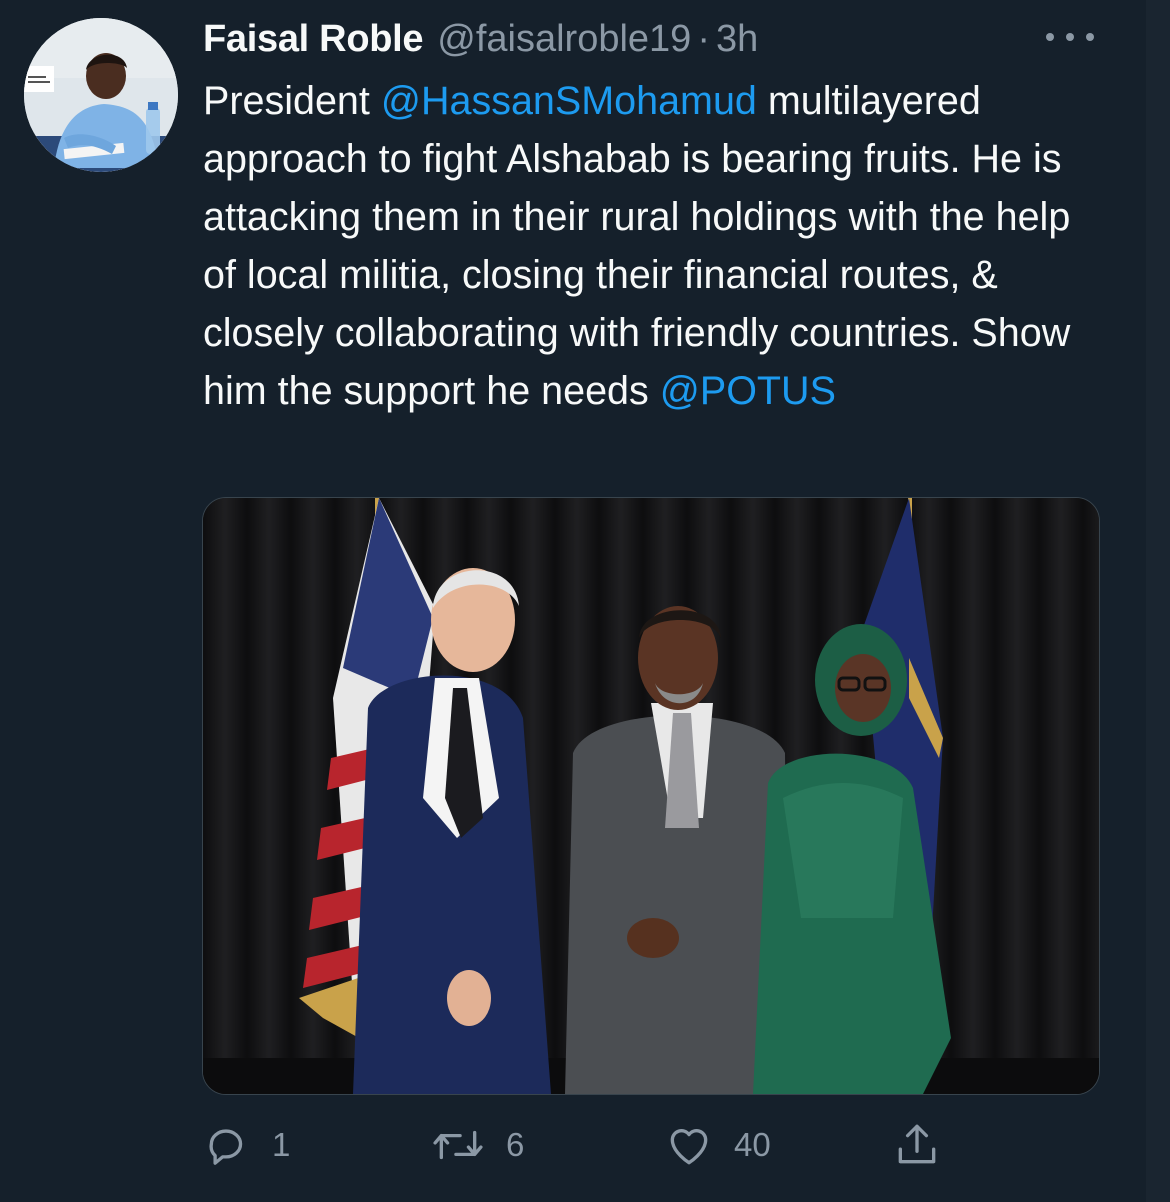  I want to click on reply-icon, so click(226, 1147).